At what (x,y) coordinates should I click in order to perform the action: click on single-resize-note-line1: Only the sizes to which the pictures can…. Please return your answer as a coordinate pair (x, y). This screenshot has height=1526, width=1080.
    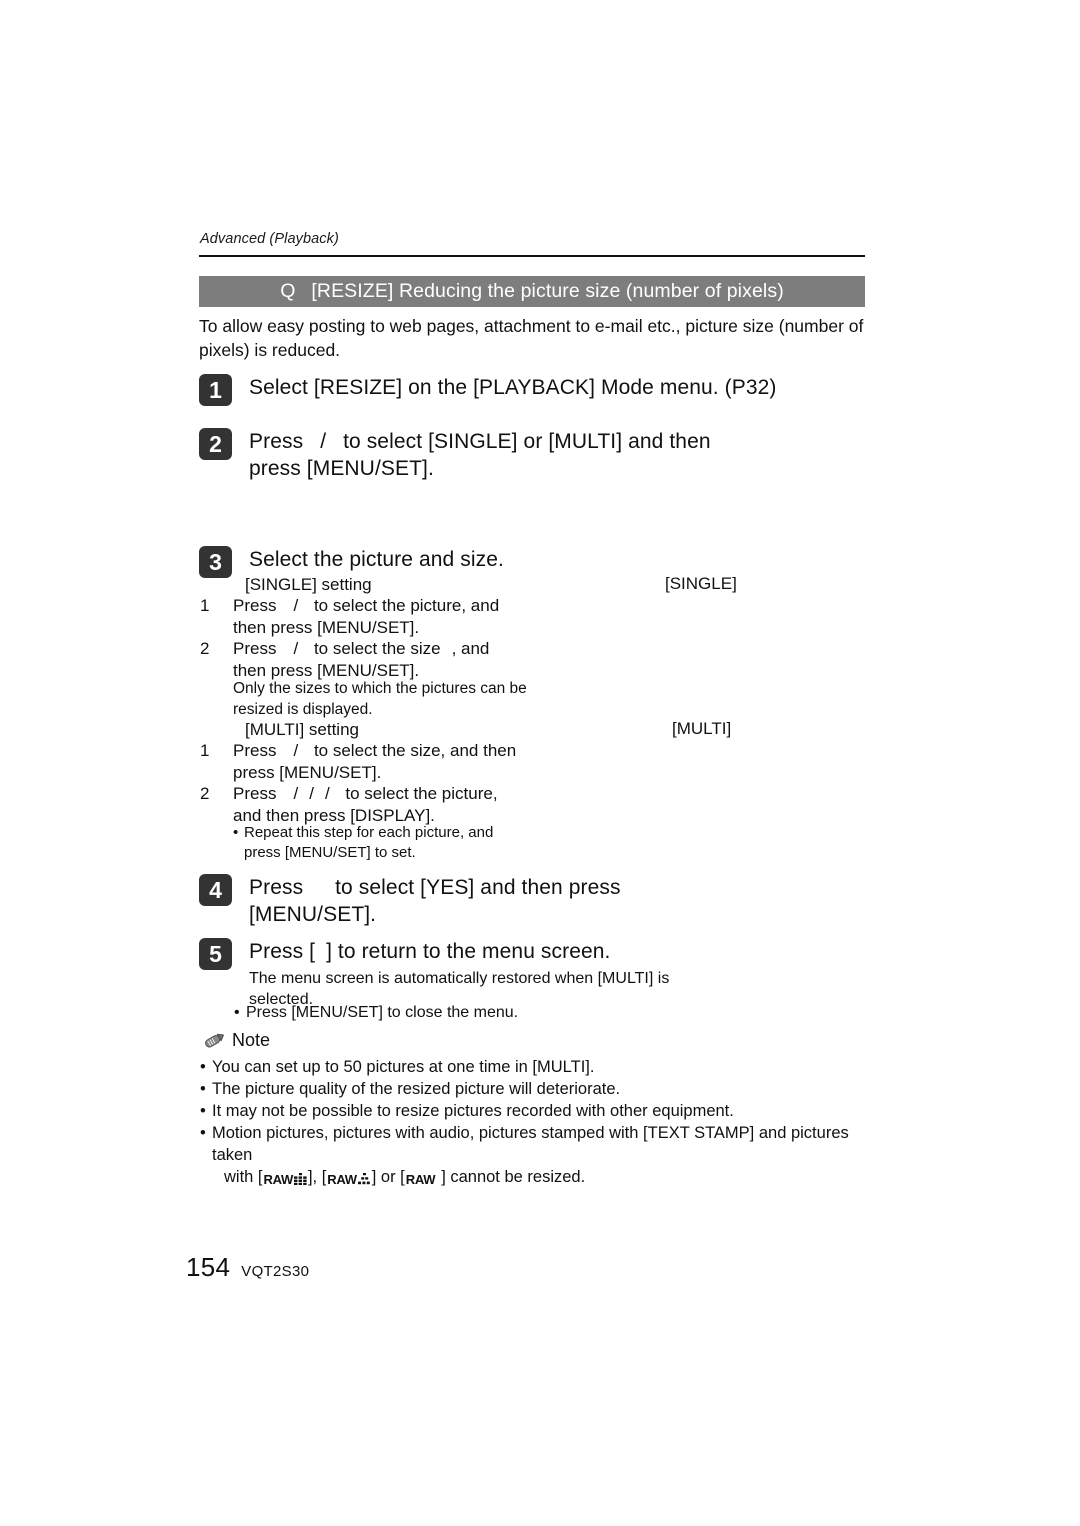
    Looking at the image, I should click on (380, 688).